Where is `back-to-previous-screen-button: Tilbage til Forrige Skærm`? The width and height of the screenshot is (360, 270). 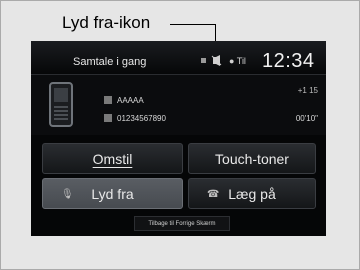 back-to-previous-screen-button: Tilbage til Forrige Skærm is located at coordinates (182, 223).